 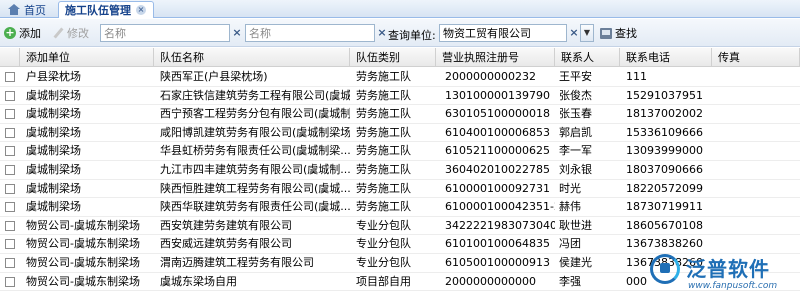 I want to click on cell-license-no: 610000100042351-2, so click(x=500, y=207).